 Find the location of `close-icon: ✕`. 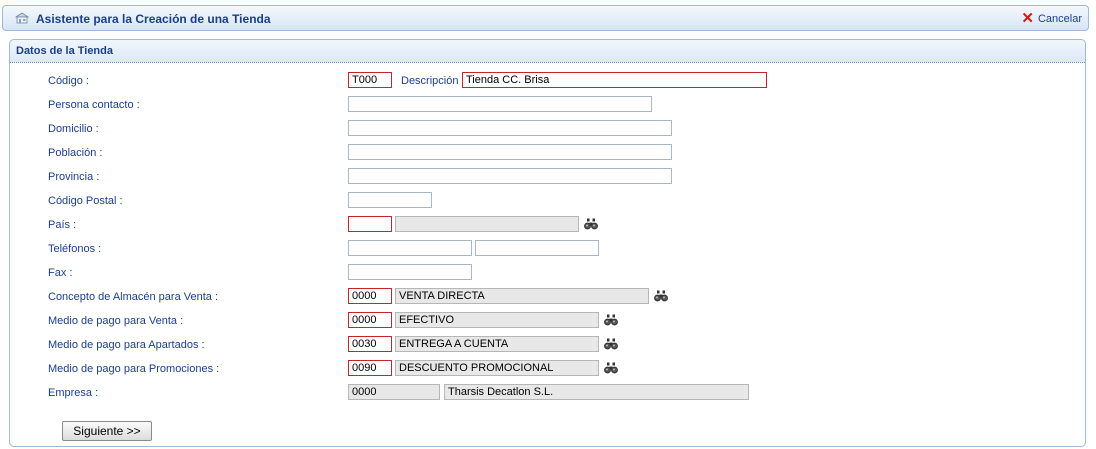

close-icon: ✕ is located at coordinates (1027, 18).